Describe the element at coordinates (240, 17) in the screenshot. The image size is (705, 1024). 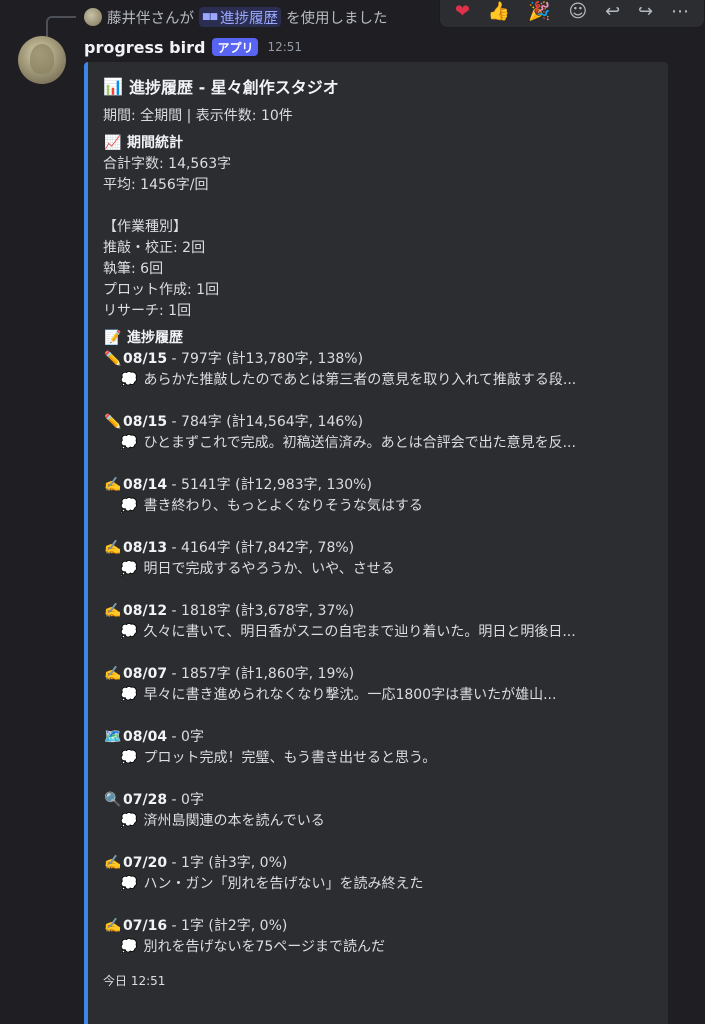
I see `command-mention: ■■ 進捗履歴` at that location.